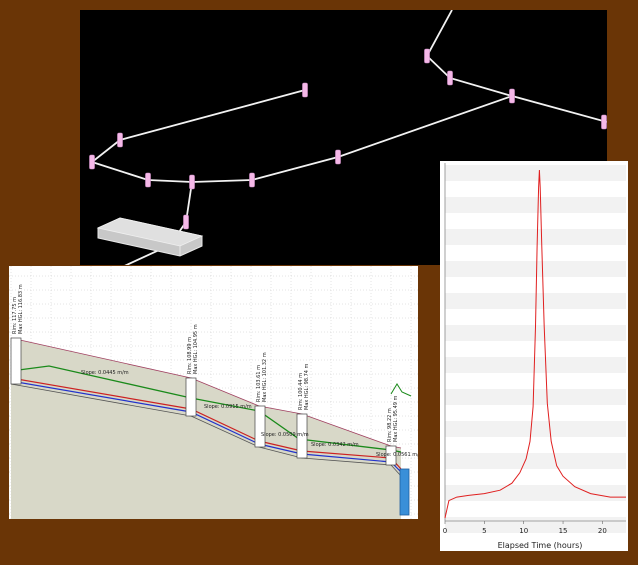 This screenshot has height=565, width=638. Describe the element at coordinates (307, 386) in the screenshot. I see `hgl-label: Max HGL: 98.74 m` at that location.